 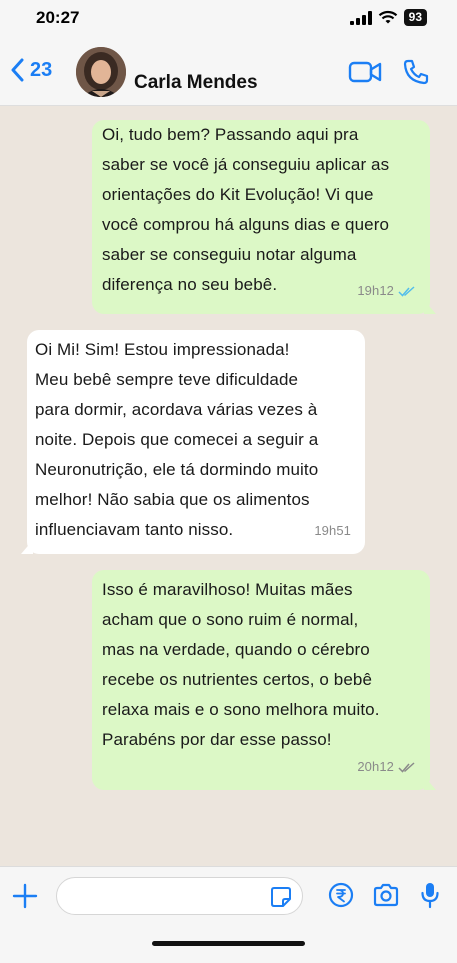 I want to click on battery-level: 93, so click(x=415, y=17).